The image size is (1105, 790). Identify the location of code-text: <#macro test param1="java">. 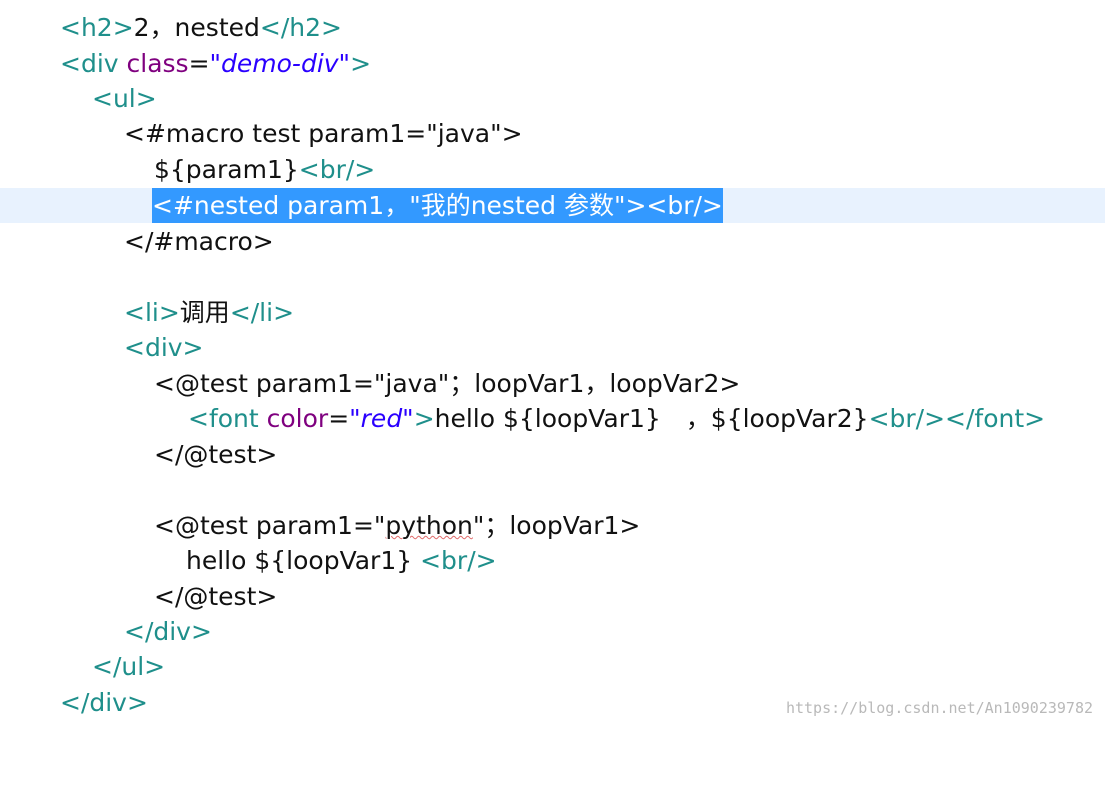
(323, 133).